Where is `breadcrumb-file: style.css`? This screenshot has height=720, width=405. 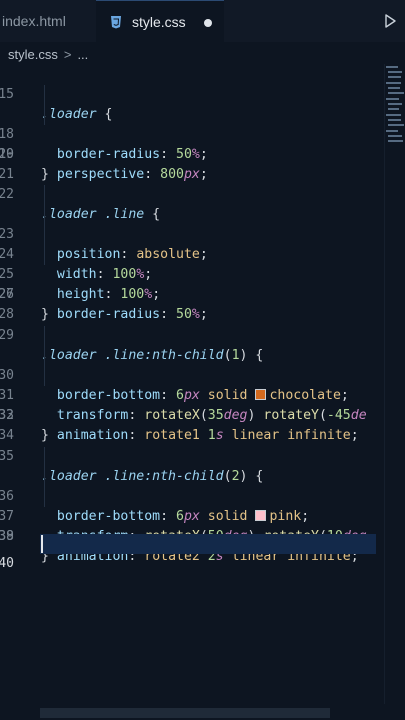 breadcrumb-file: style.css is located at coordinates (33, 54).